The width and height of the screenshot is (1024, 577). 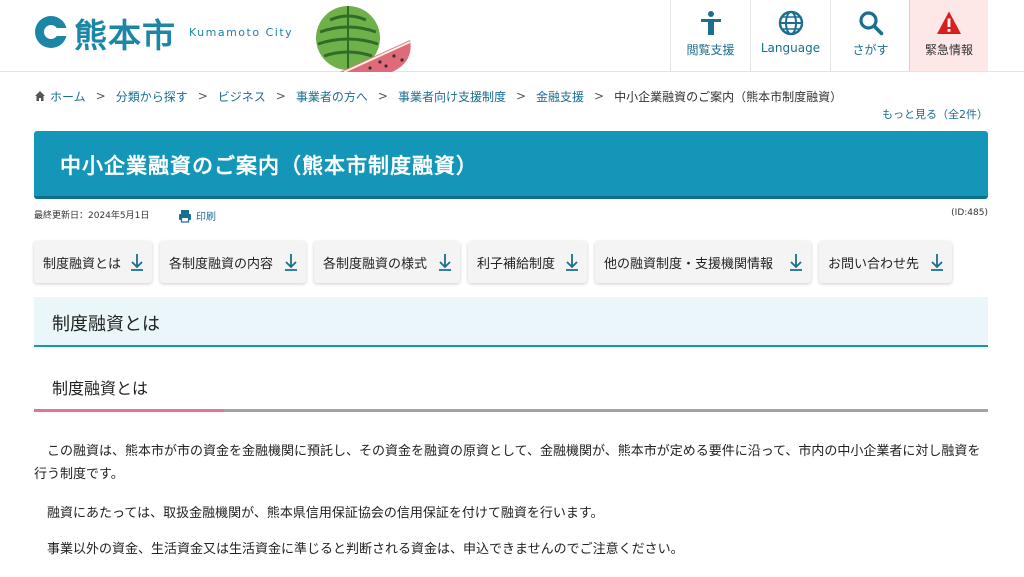 I want to click on accessibility-label: 閲覧支援, so click(x=710, y=50).